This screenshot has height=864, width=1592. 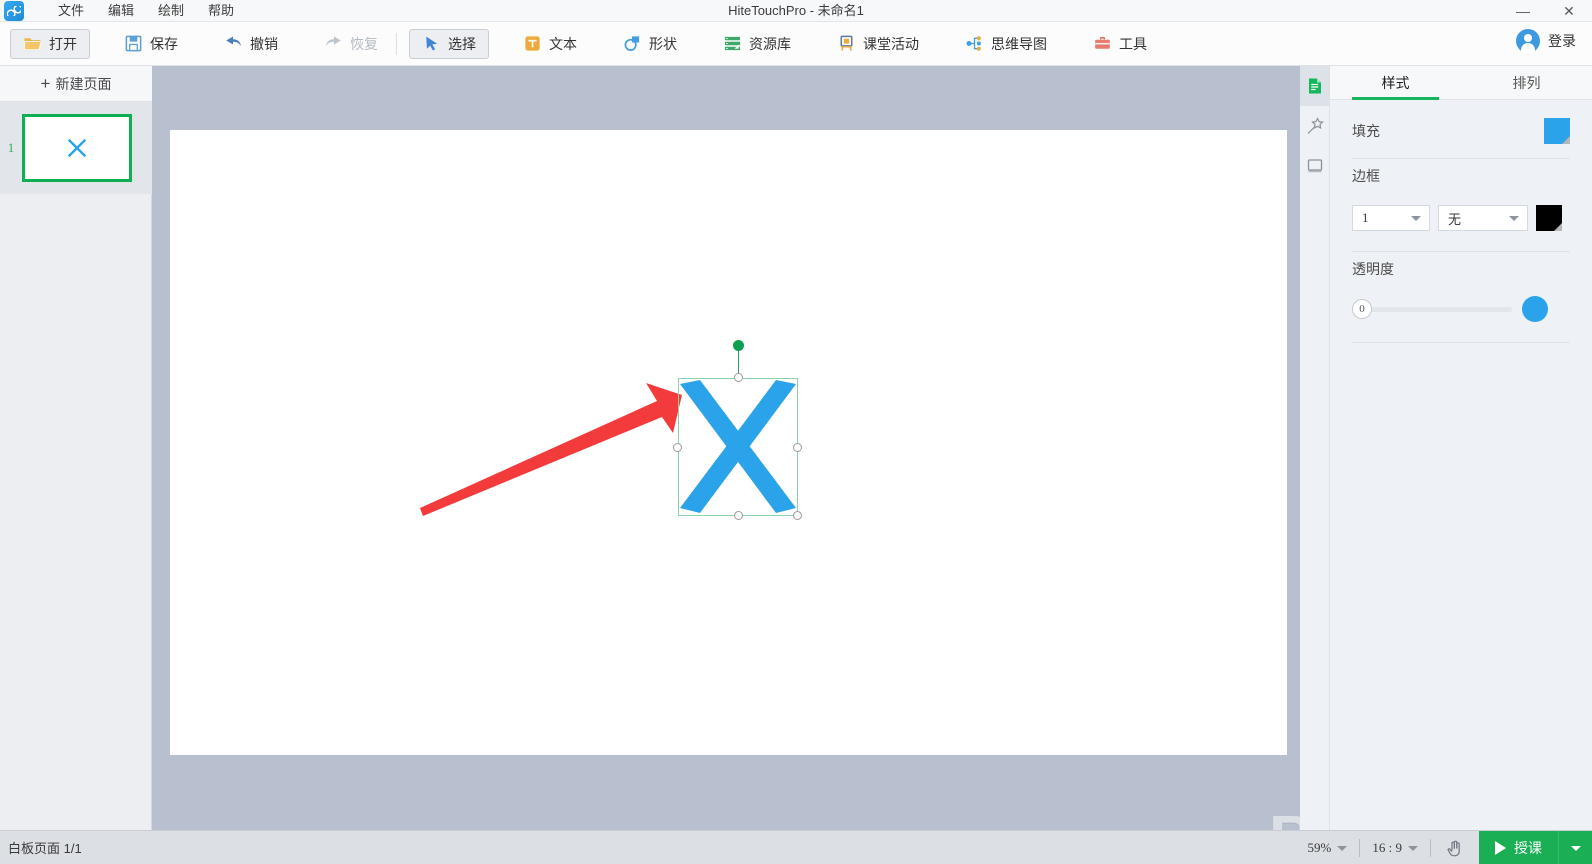 What do you see at coordinates (1133, 43) in the screenshot?
I see `tools-label: 工具` at bounding box center [1133, 43].